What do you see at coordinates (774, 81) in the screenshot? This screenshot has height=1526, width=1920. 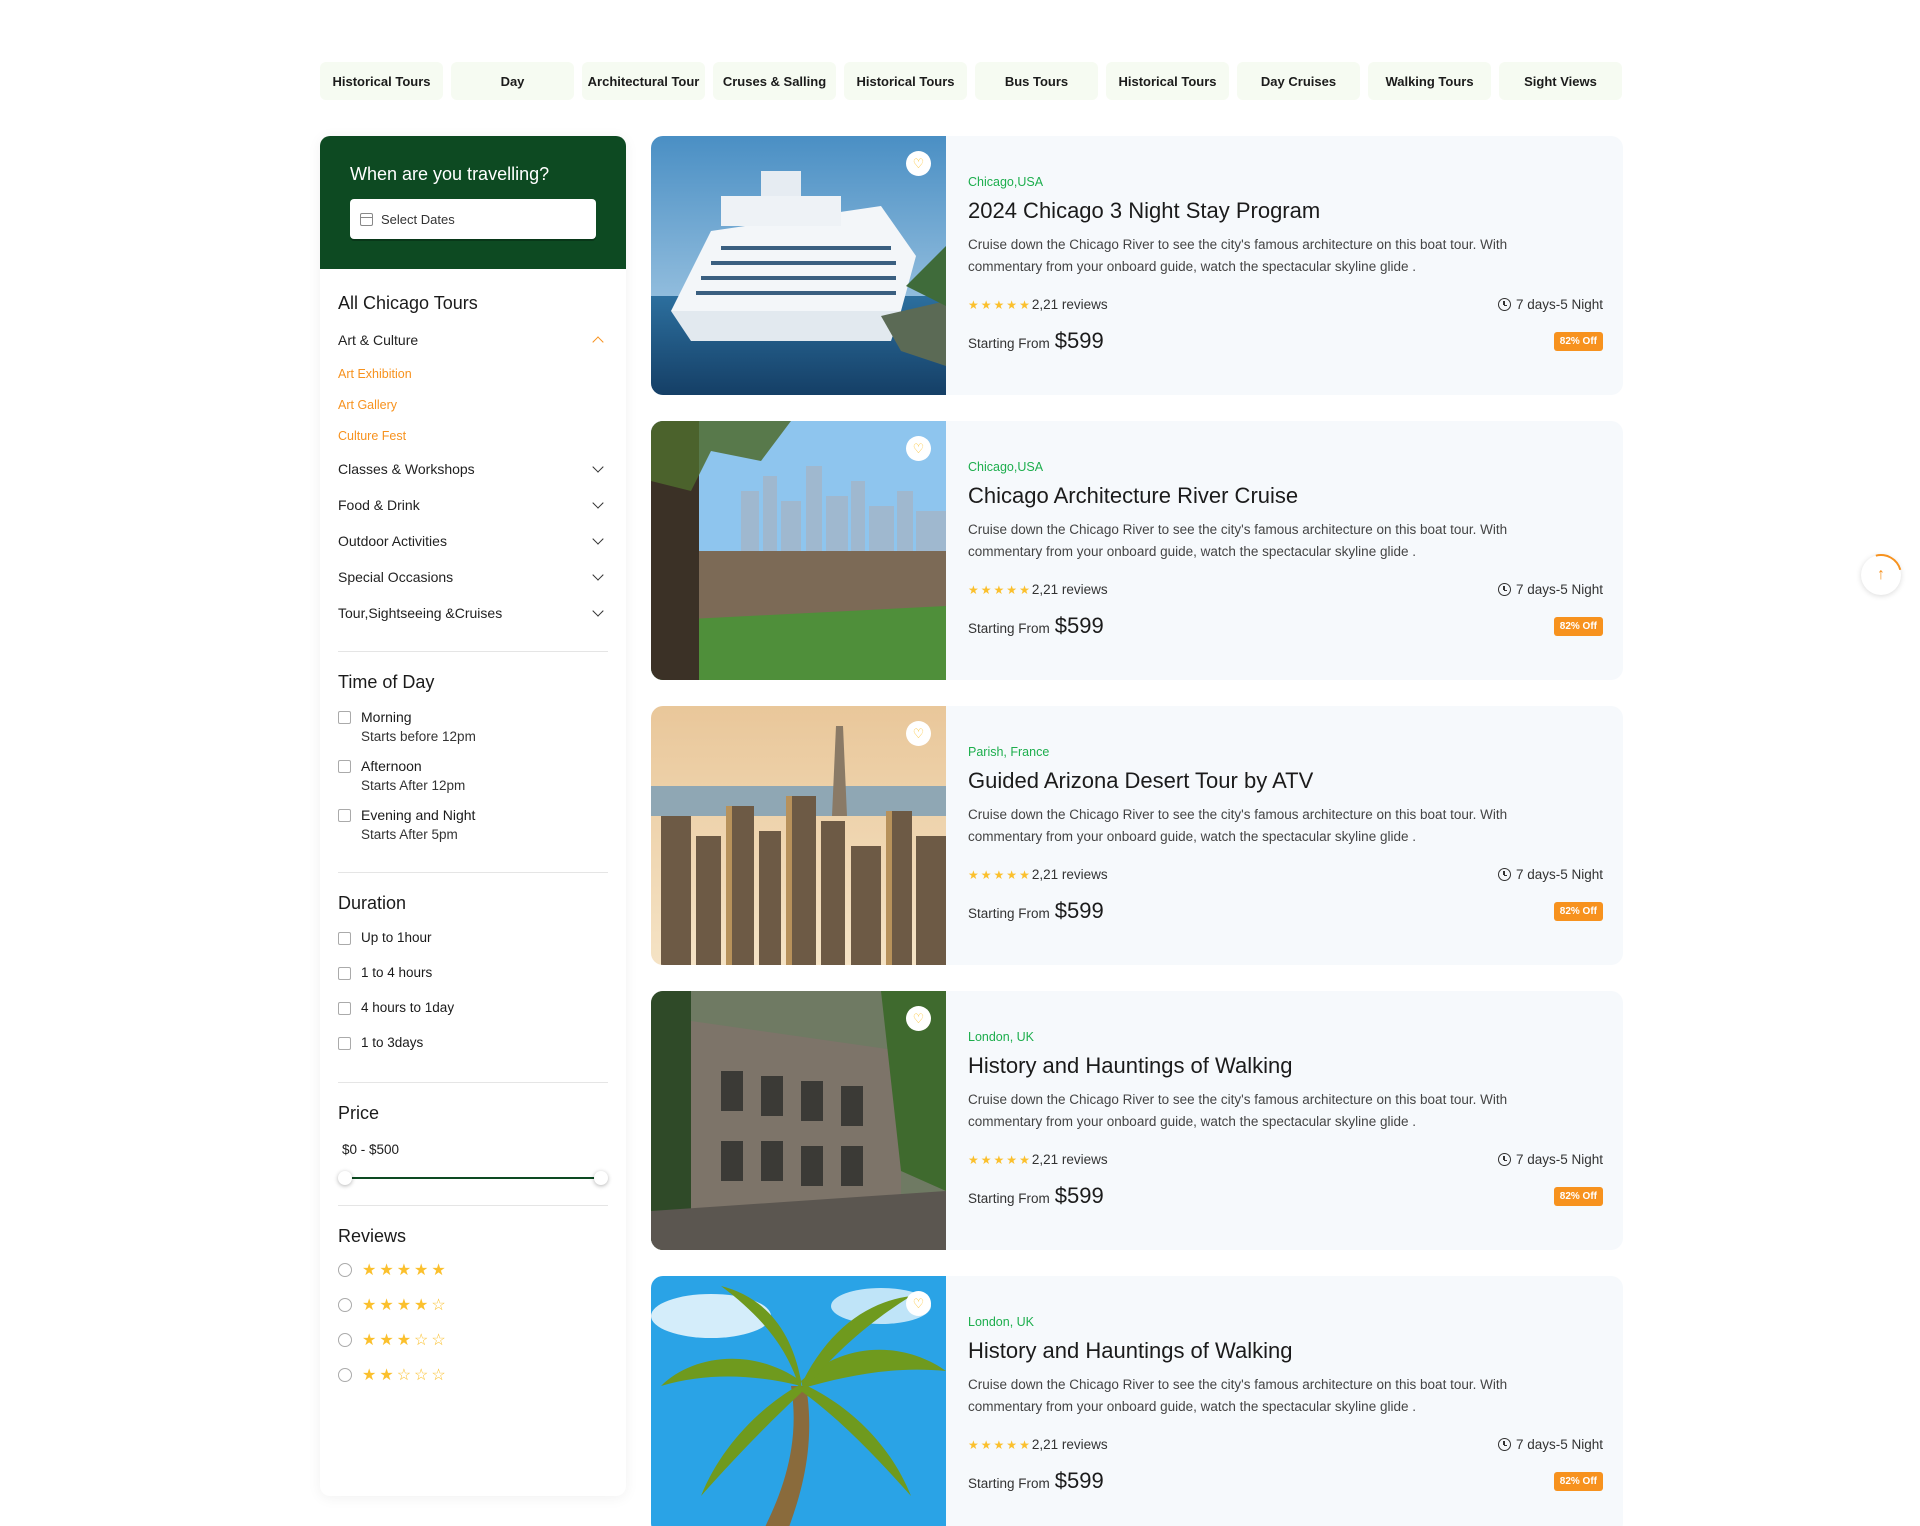 I see `tab-3: Cruses & Salling` at bounding box center [774, 81].